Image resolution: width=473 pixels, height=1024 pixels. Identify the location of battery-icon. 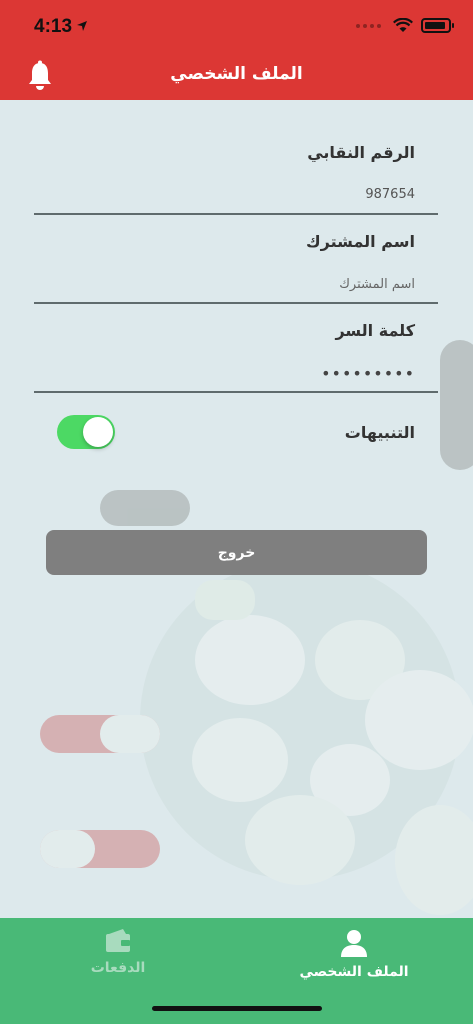
(437, 25).